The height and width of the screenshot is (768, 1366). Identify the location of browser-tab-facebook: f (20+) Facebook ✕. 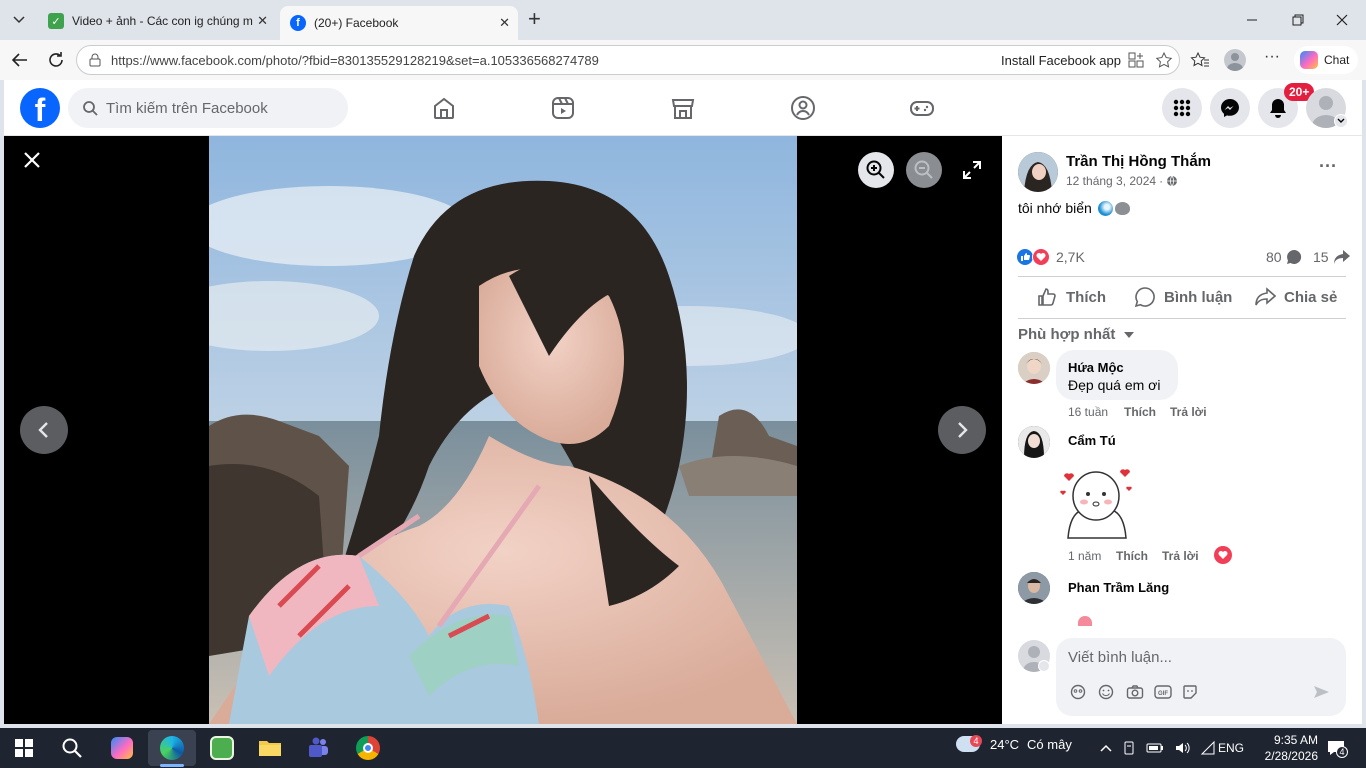
(399, 23).